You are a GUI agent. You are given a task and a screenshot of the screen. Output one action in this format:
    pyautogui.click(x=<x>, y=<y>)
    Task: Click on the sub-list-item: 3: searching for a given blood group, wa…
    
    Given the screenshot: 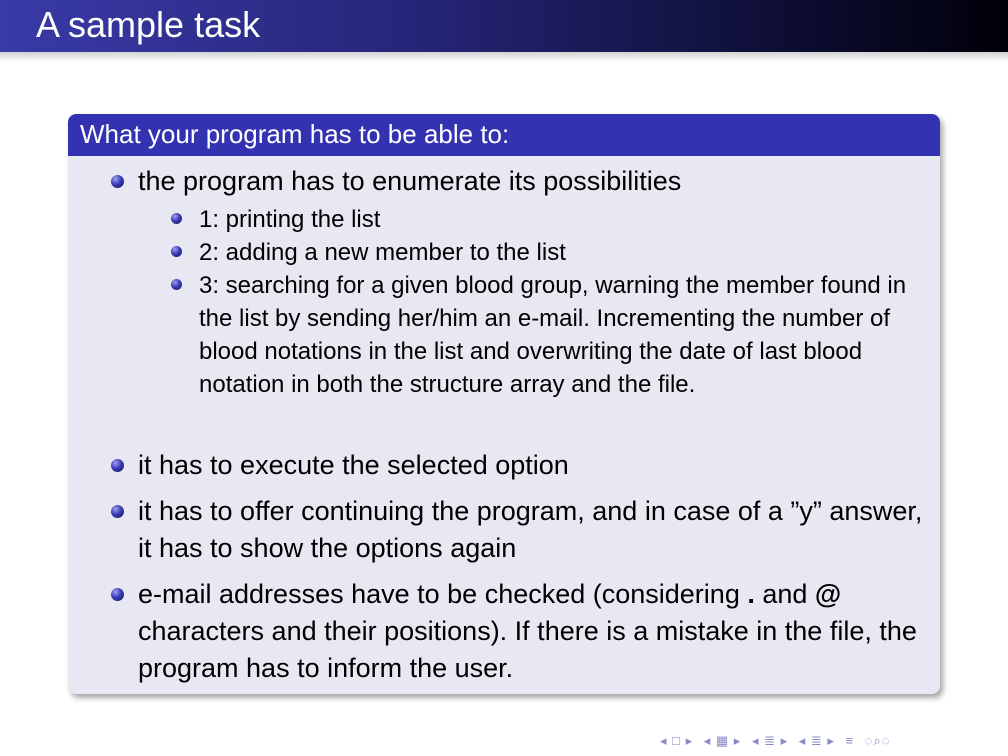 What is the action you would take?
    pyautogui.click(x=550, y=335)
    